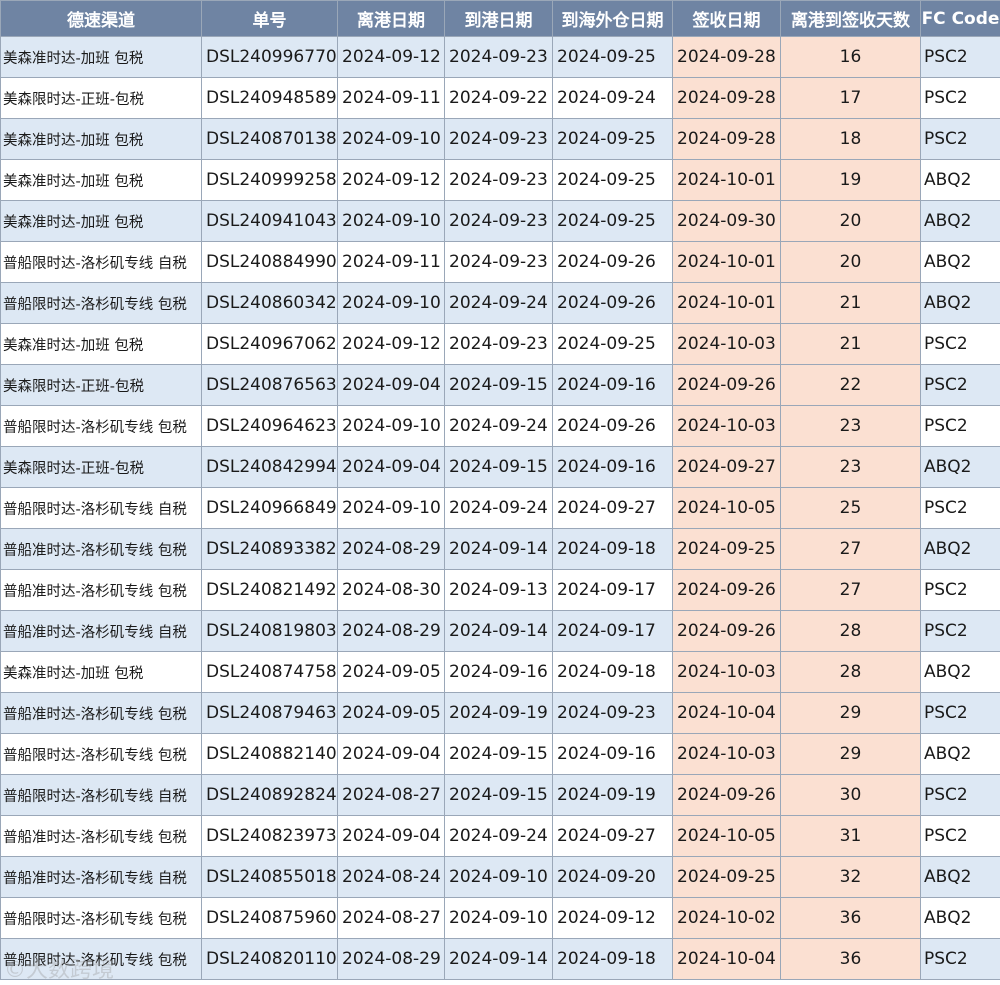 This screenshot has height=985, width=1000. Describe the element at coordinates (612, 918) in the screenshot. I see `cell-warehouse-date: 2024-09-12` at that location.